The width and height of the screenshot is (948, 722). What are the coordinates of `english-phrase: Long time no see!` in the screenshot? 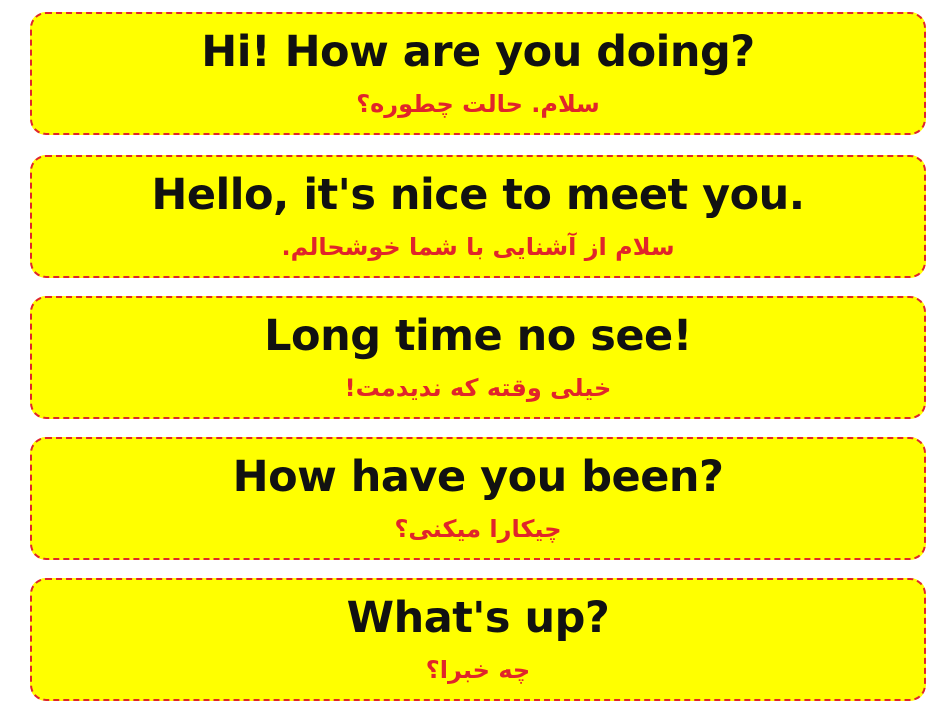 It's located at (478, 336).